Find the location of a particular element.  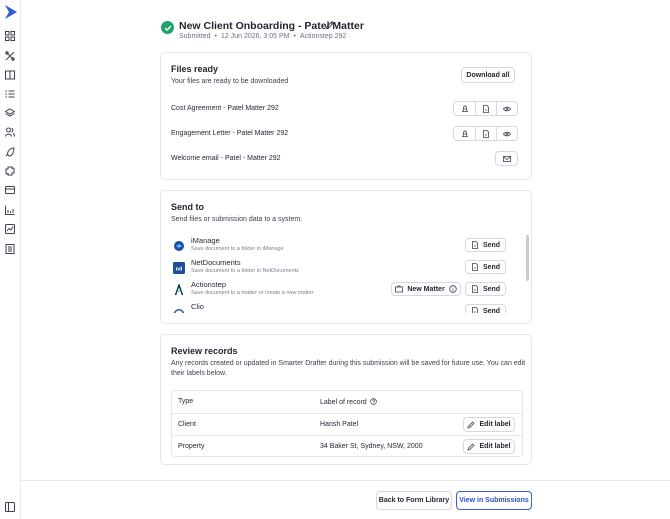

table-row: Client Harish Patel Edit label is located at coordinates (347, 424).